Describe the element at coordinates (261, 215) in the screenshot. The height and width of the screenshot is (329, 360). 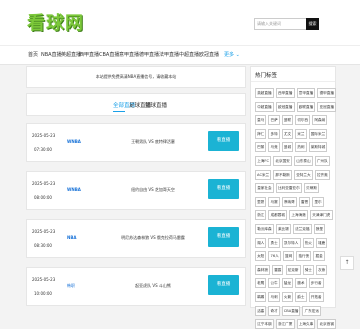
I see `tag-link: 浙江` at that location.